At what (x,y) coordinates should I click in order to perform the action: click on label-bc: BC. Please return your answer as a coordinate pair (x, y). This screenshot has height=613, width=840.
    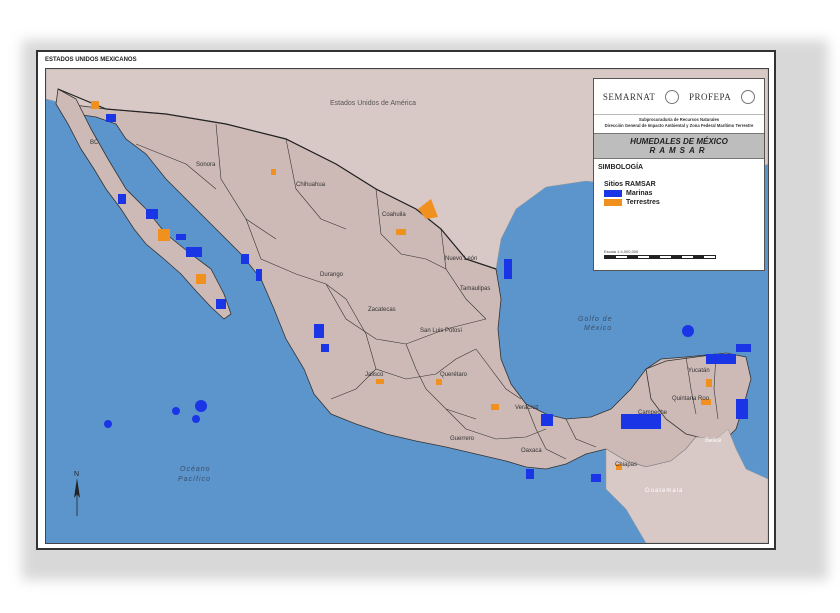
    Looking at the image, I should click on (94, 143).